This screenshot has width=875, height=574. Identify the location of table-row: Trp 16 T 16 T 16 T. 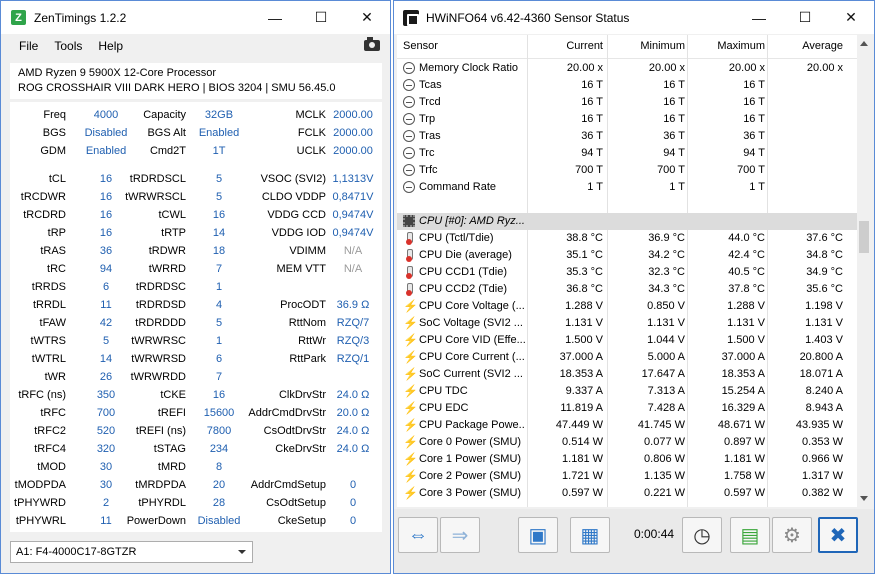
(627, 119).